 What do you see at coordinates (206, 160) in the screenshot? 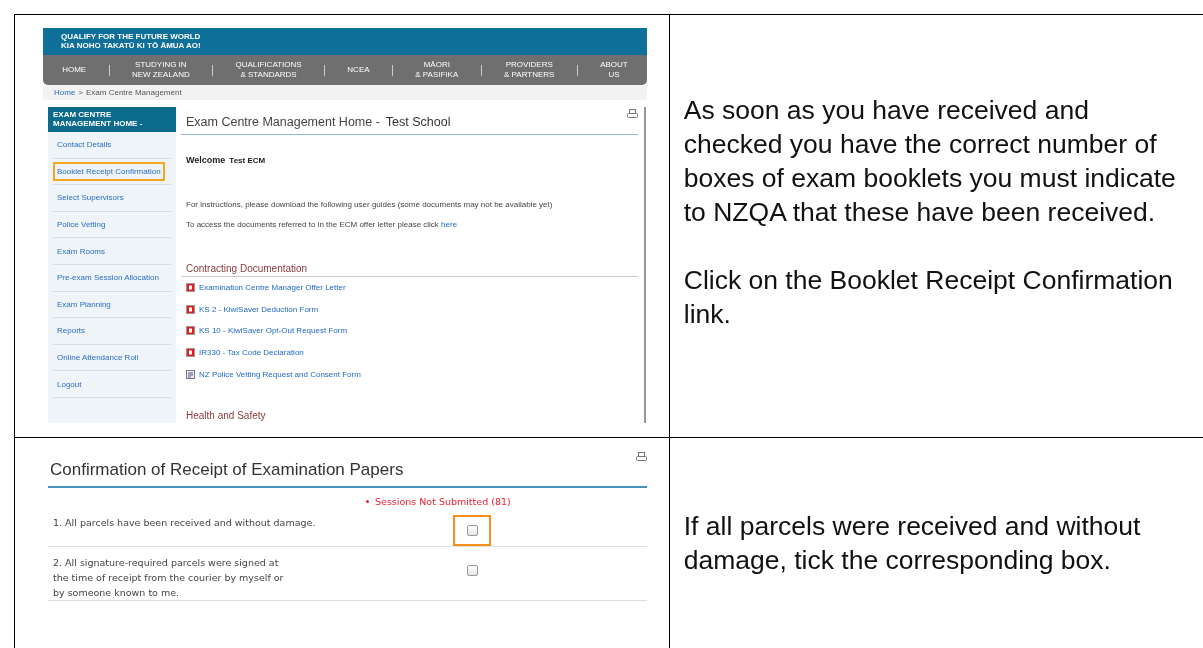
I see `welcome-label: Welcome` at bounding box center [206, 160].